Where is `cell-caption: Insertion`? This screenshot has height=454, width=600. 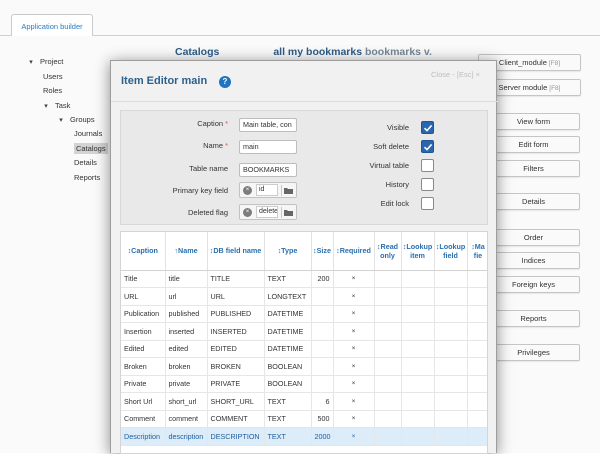
cell-caption: Insertion is located at coordinates (143, 331).